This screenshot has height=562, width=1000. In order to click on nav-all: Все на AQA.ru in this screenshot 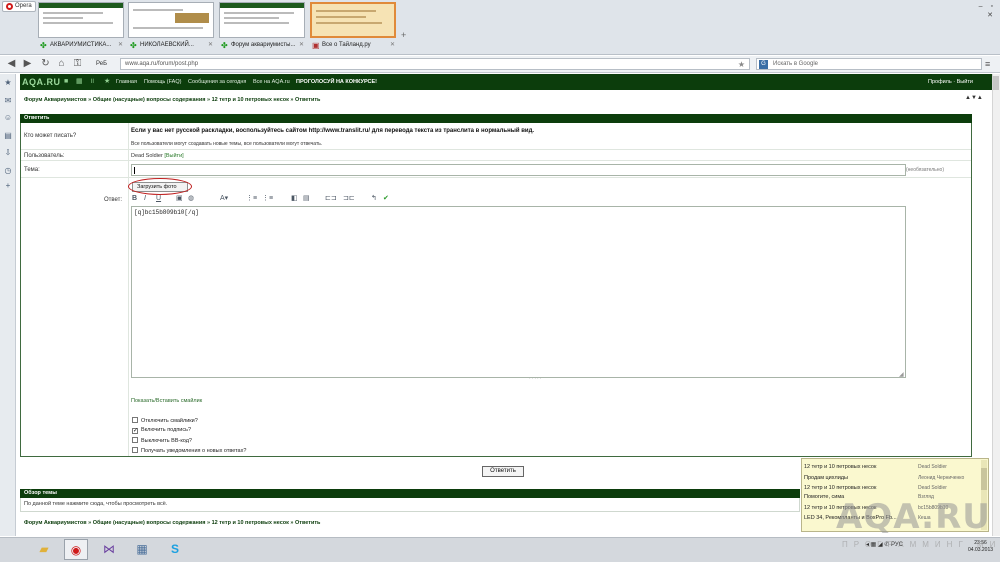, I will do `click(271, 82)`.